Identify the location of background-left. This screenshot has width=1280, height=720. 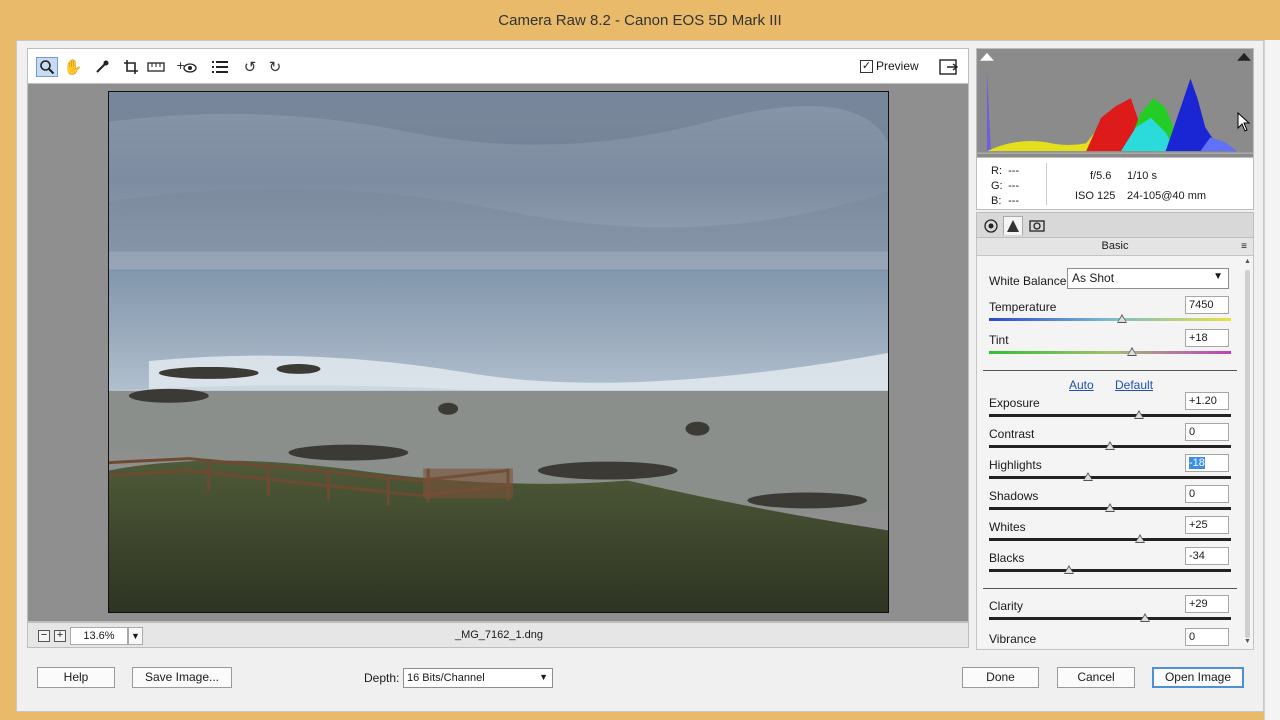
(8, 380).